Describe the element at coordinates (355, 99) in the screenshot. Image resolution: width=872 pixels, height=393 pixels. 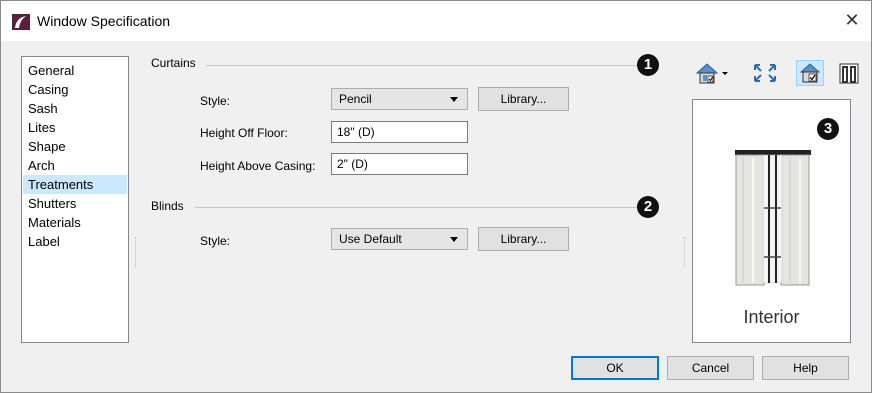
I see `curtains-style-value: Pencil` at that location.